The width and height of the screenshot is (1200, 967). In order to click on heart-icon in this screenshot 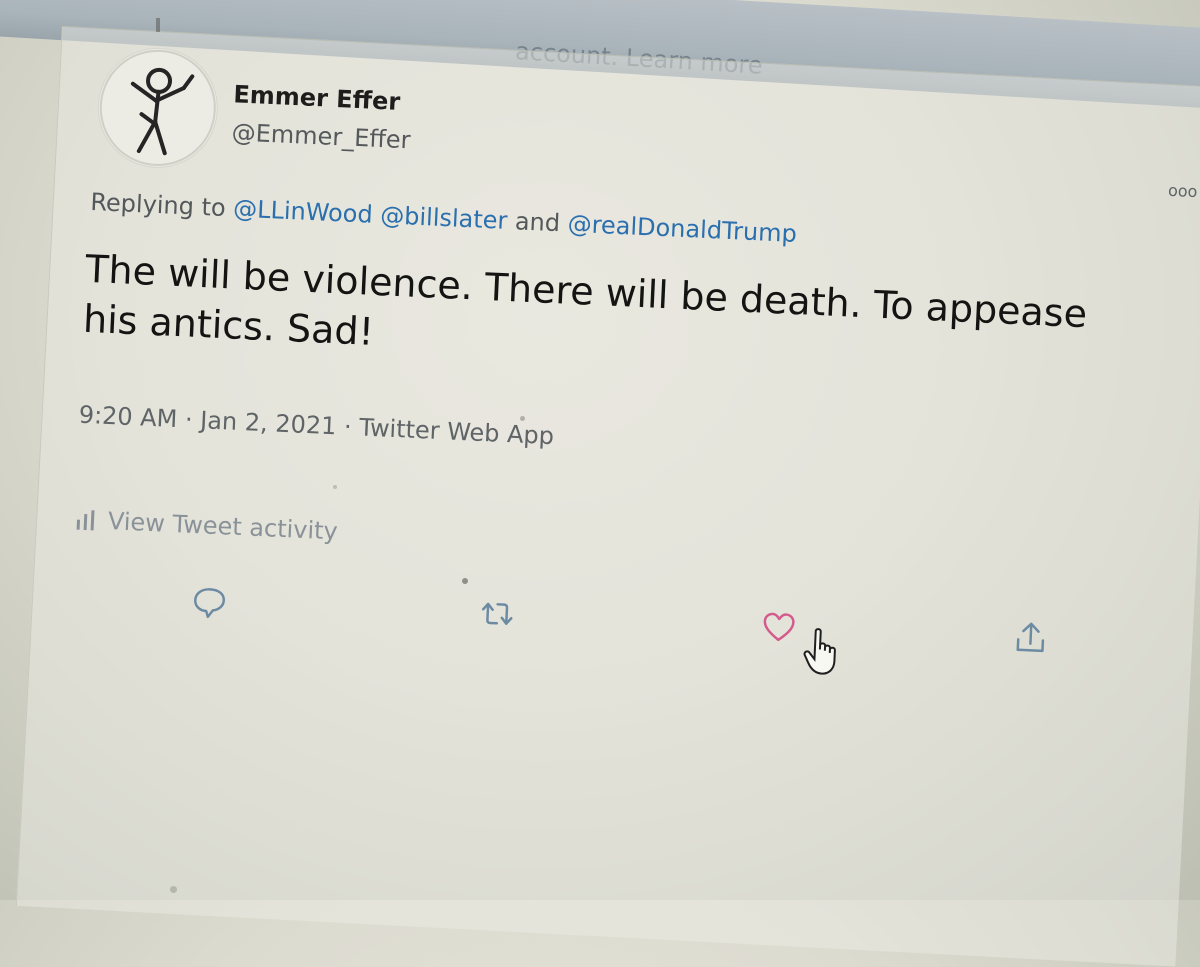, I will do `click(779, 627)`.